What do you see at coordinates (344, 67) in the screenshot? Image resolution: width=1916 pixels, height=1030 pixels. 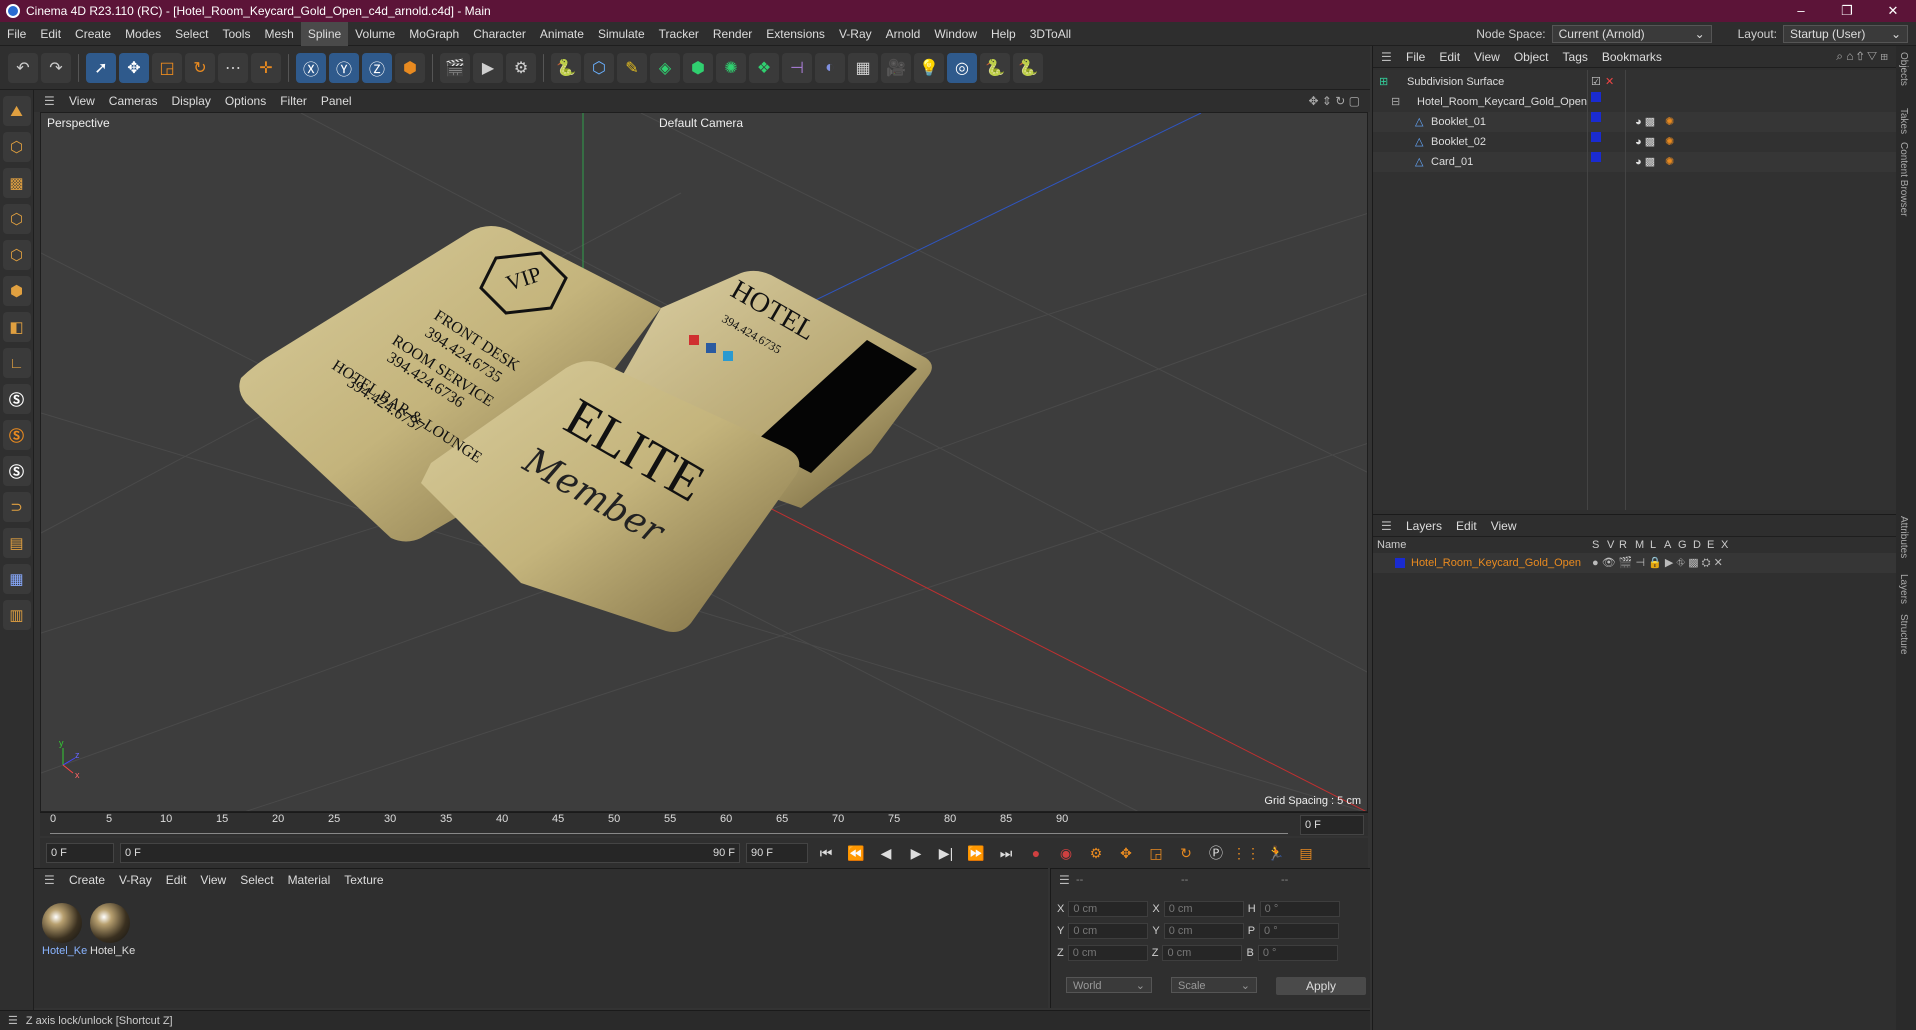 I see `y-axis-lock-icon: Ⓨ` at bounding box center [344, 67].